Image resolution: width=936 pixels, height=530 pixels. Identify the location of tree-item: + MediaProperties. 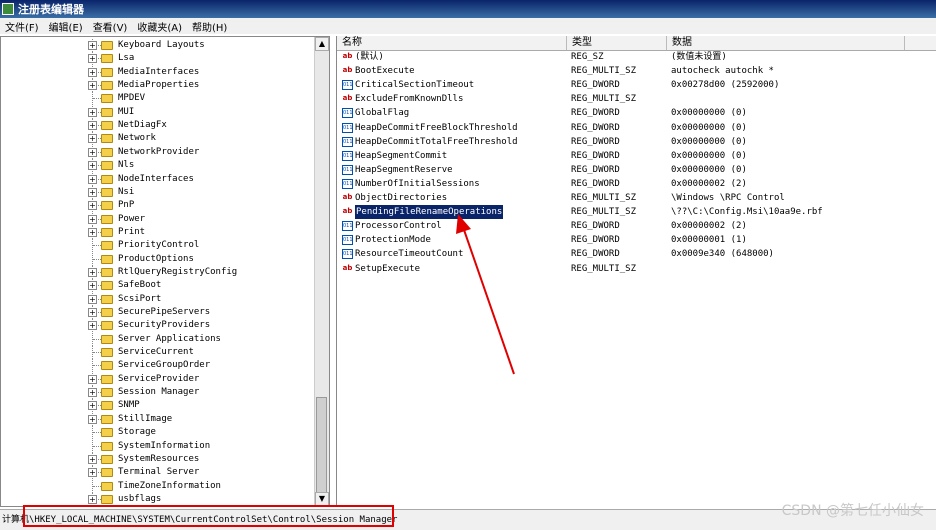
(159, 86).